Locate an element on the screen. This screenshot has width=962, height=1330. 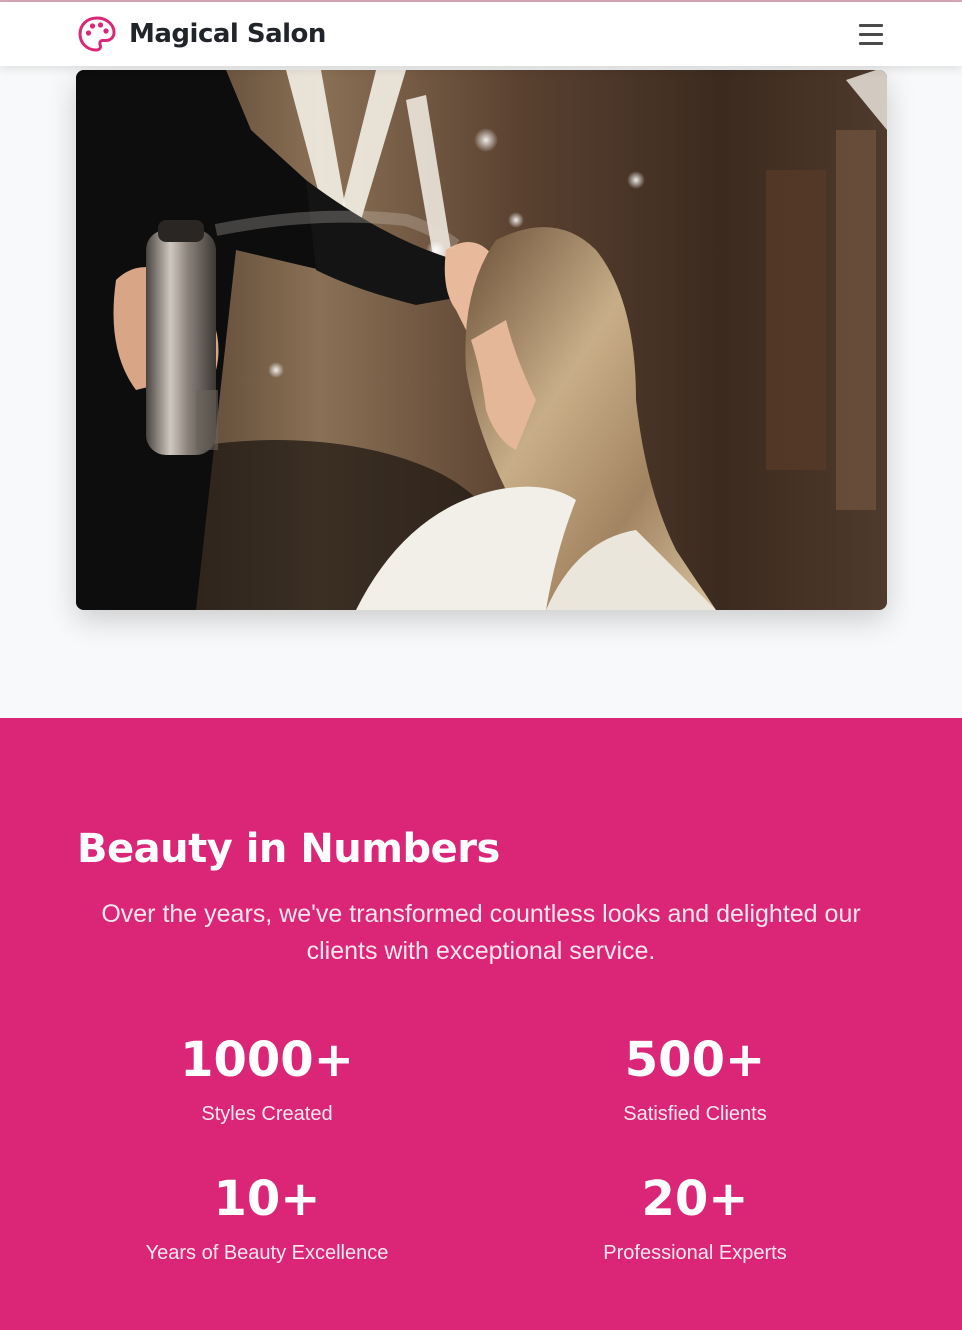
brand-name: Magical Salon is located at coordinates (227, 34).